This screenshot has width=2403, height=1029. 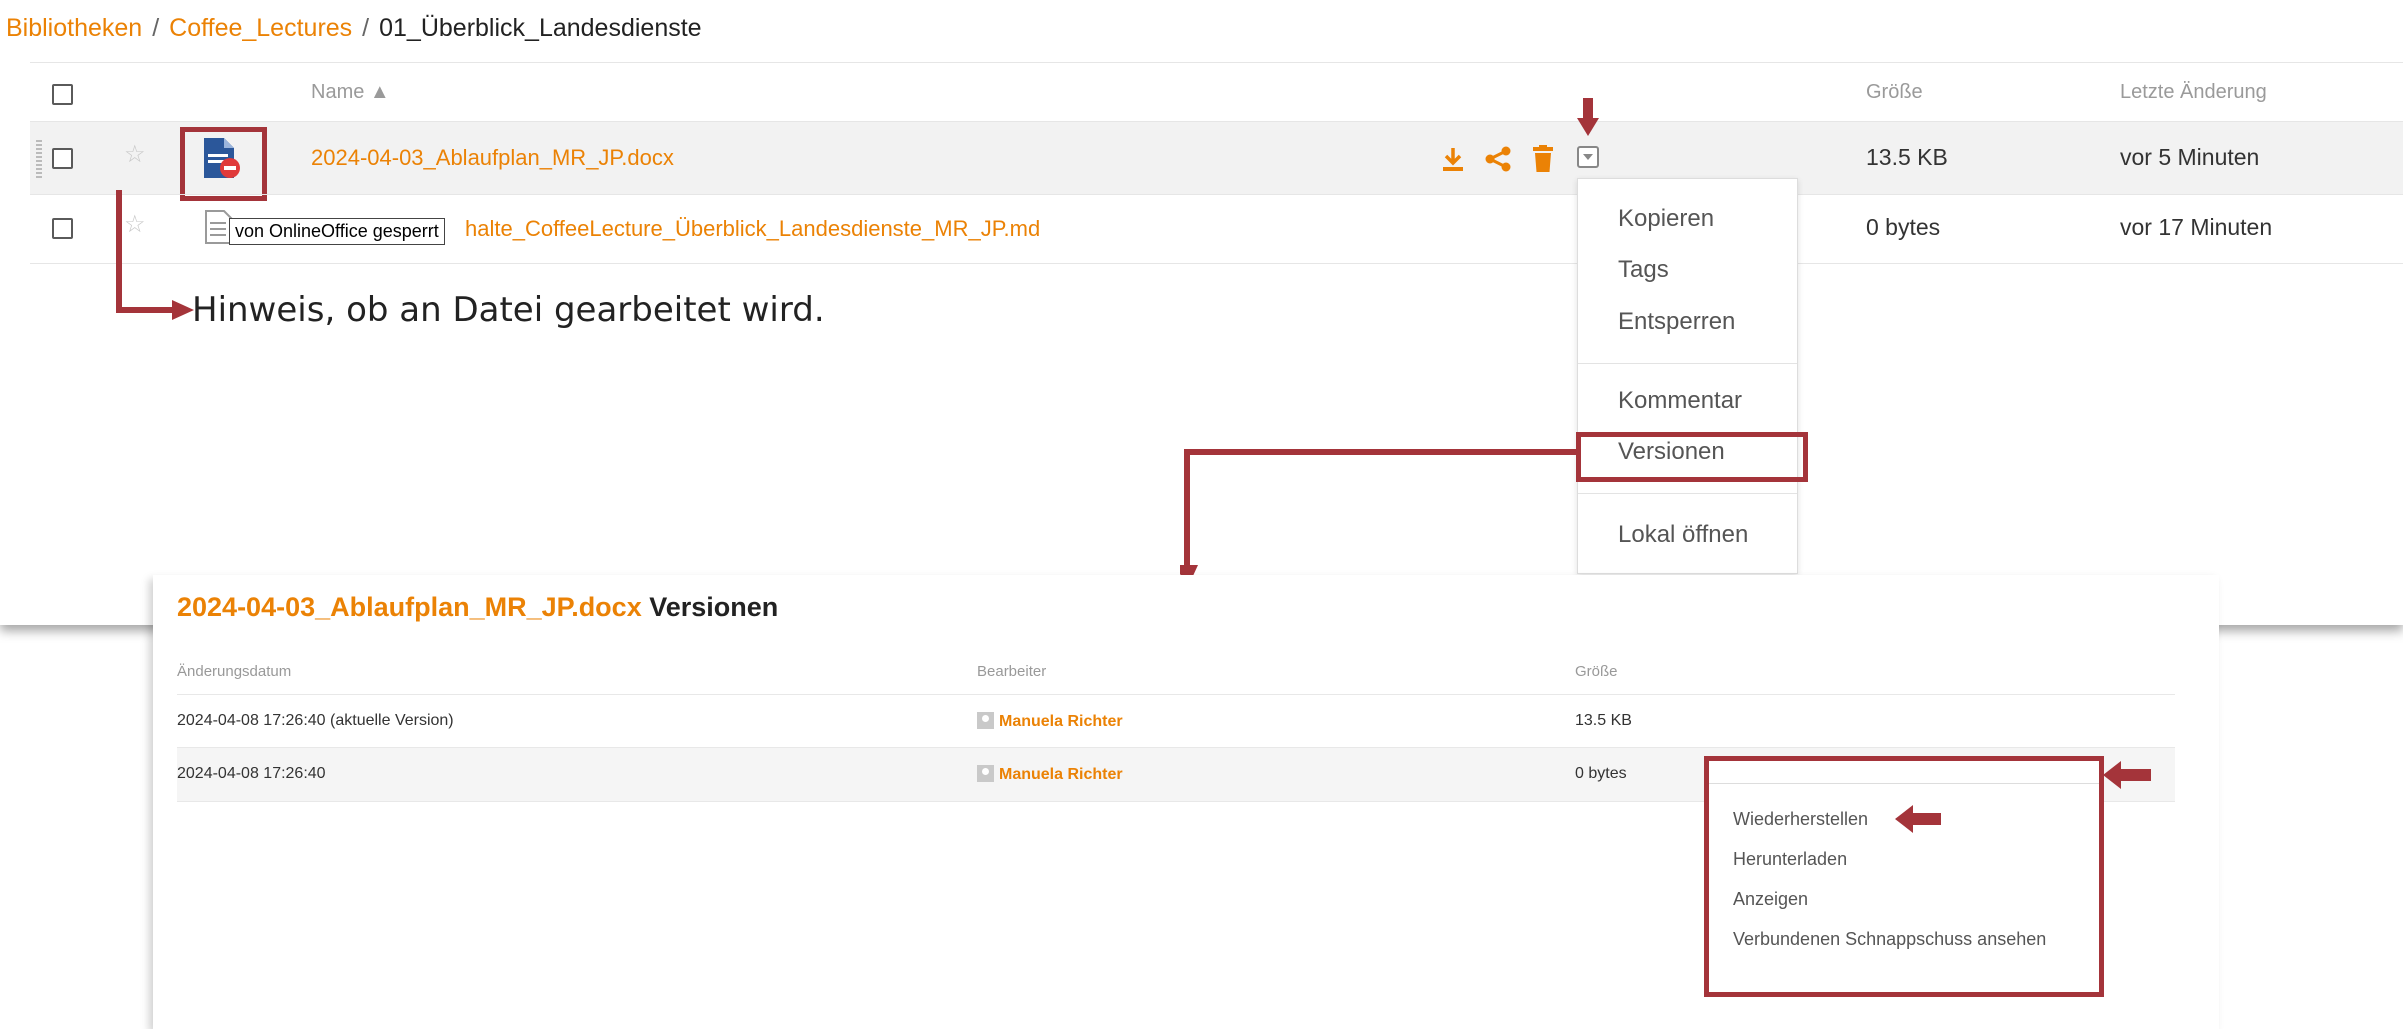 What do you see at coordinates (1889, 939) in the screenshot?
I see `menu-item-view-snapshot: Verbundenen Schnappschuss ansehen` at bounding box center [1889, 939].